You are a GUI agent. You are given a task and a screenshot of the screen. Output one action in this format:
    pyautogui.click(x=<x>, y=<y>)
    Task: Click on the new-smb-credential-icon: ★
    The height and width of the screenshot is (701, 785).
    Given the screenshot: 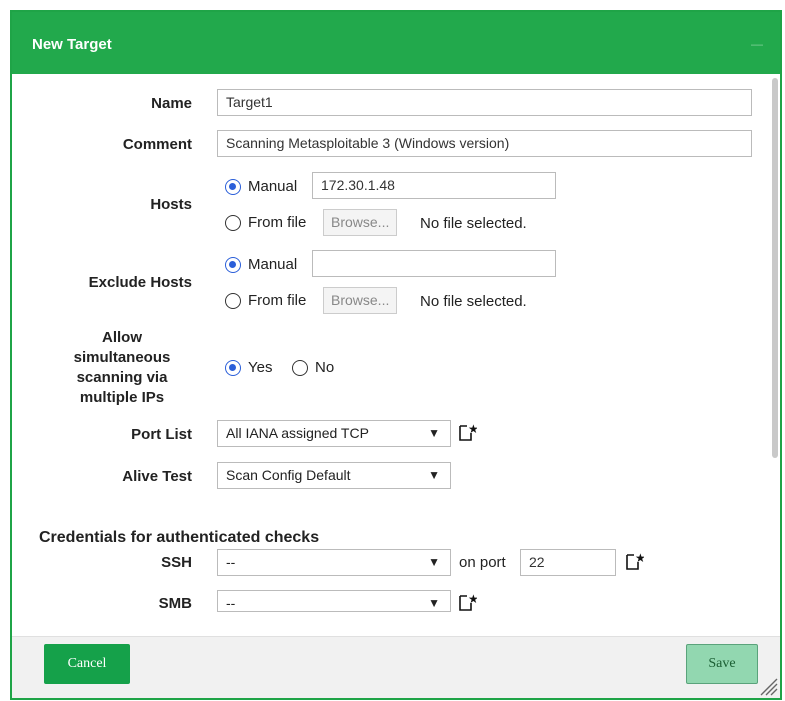 What is the action you would take?
    pyautogui.click(x=467, y=602)
    